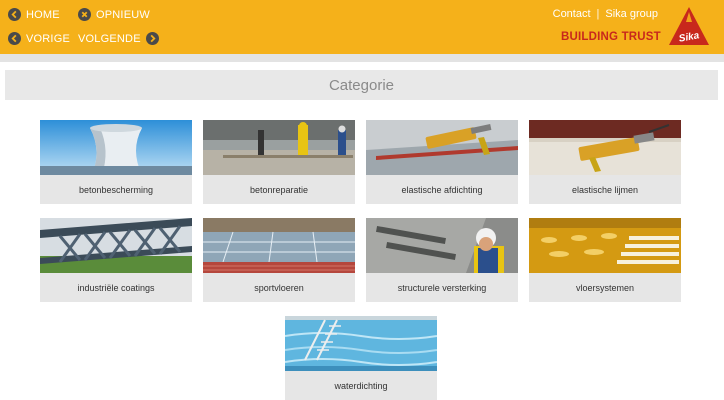 This screenshot has width=724, height=400. I want to click on category-tile-vloersystemen: vloersystemen, so click(605, 260).